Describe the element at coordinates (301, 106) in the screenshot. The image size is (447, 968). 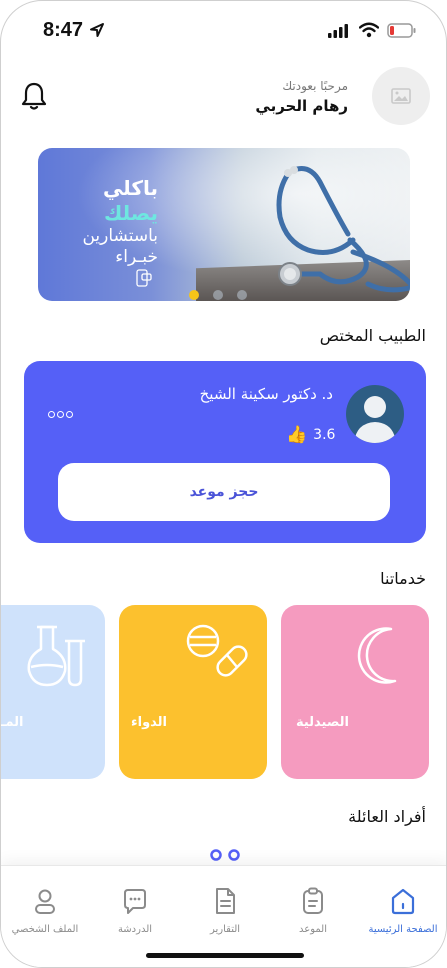
I see `user-name: رهام الحربي` at that location.